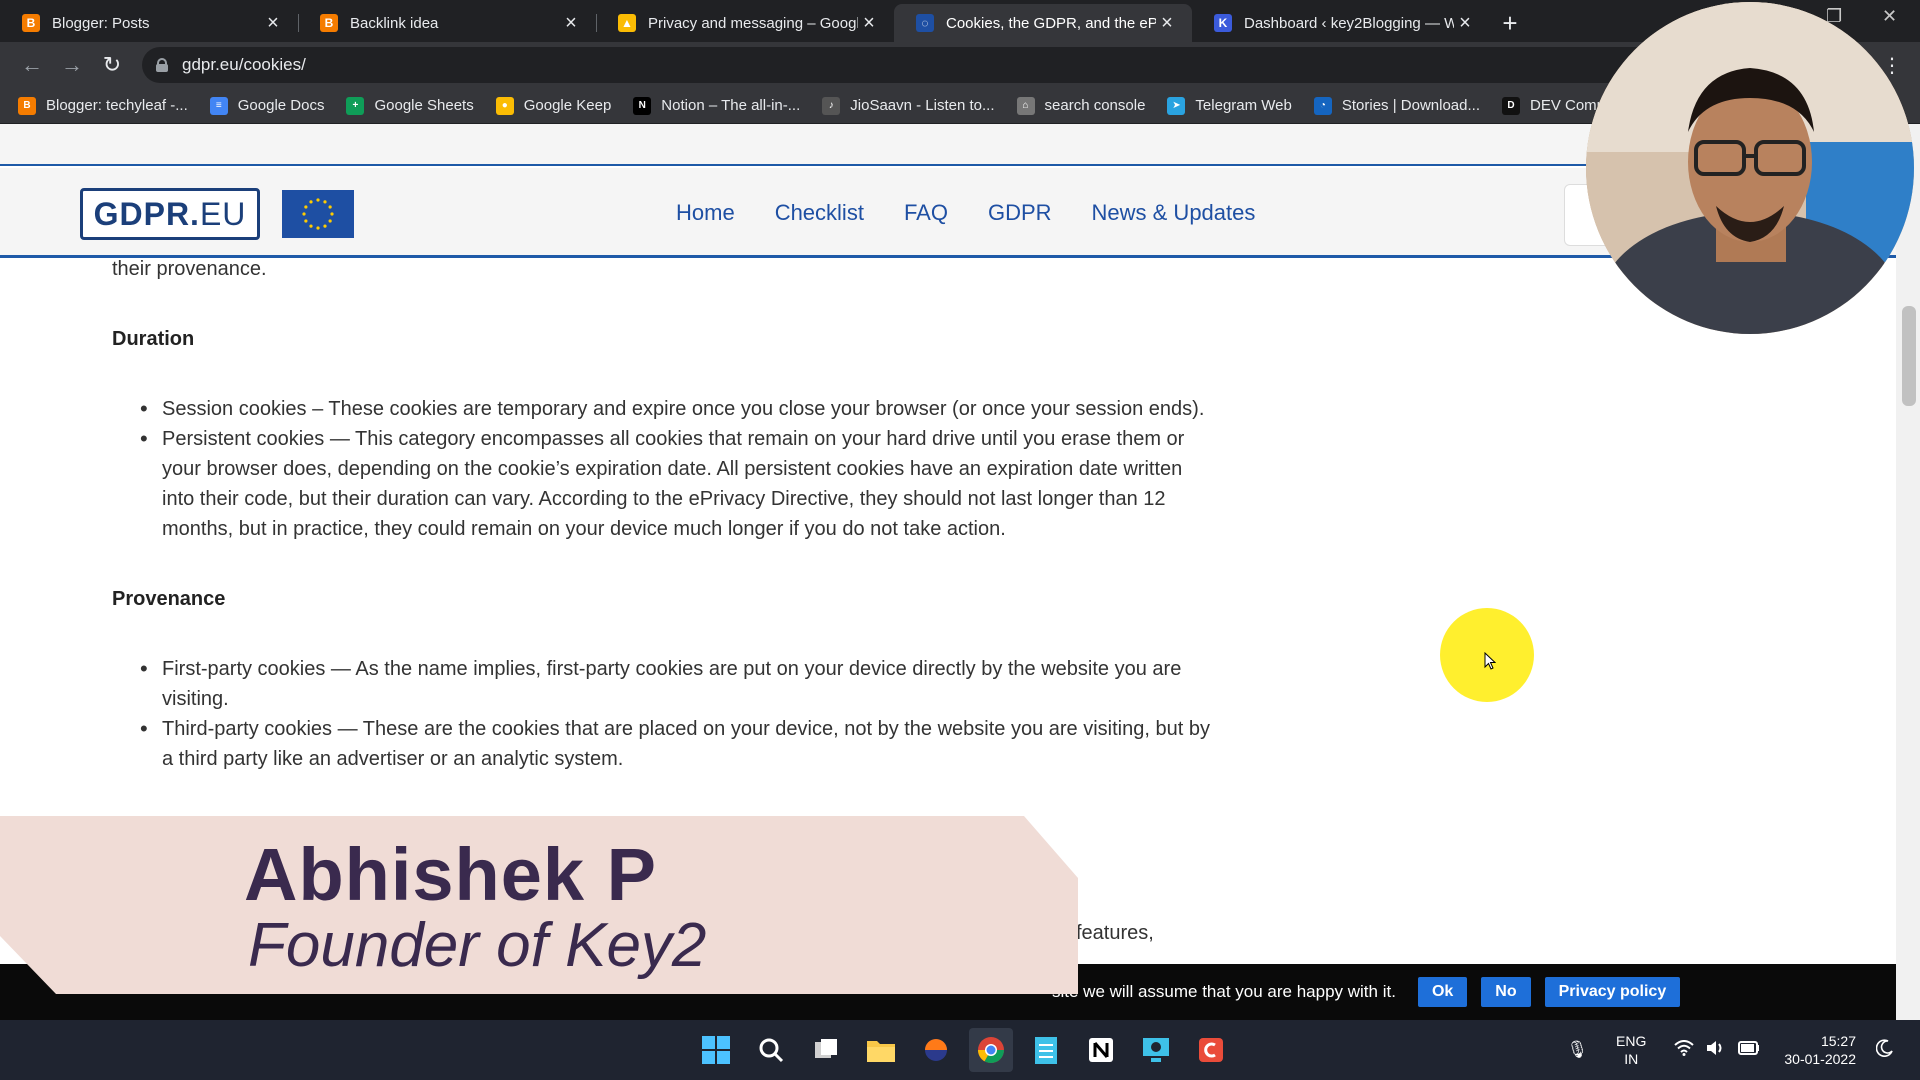  What do you see at coordinates (1095, 105) in the screenshot?
I see `bookmark-label: search console` at bounding box center [1095, 105].